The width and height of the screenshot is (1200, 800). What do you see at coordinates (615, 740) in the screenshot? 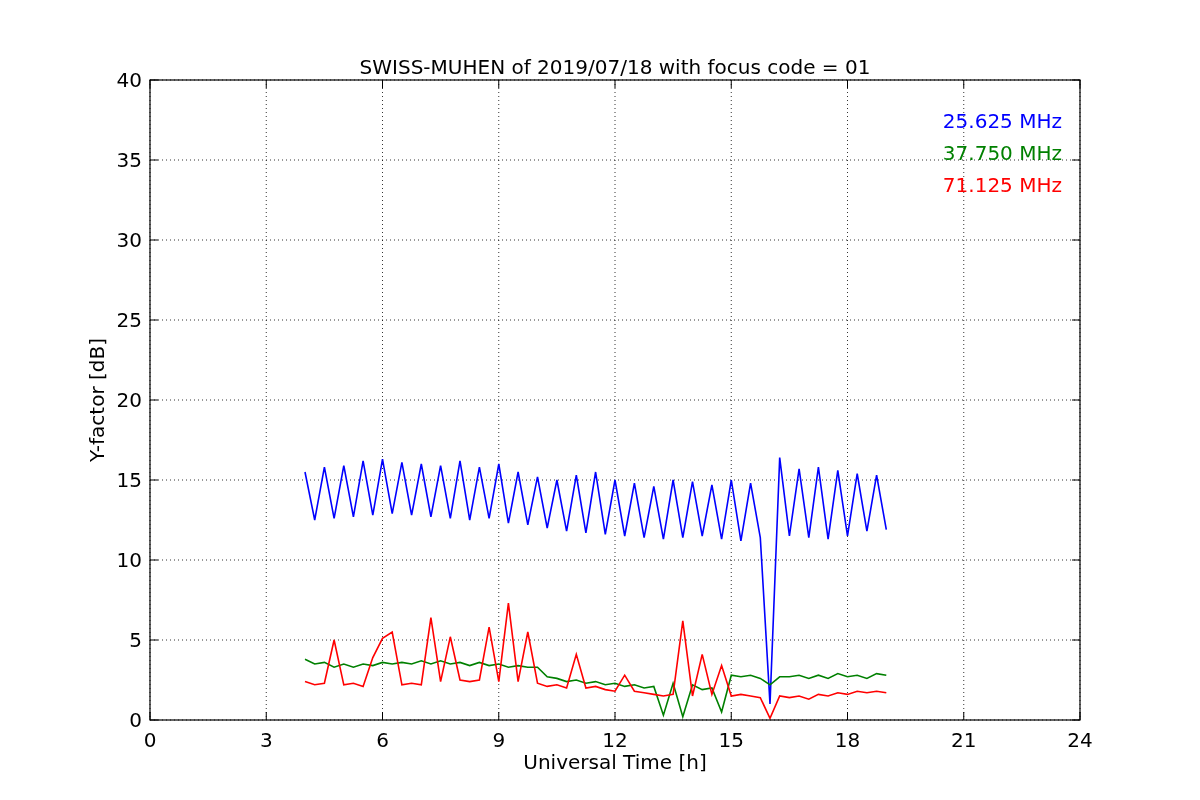
I see `tick-label: 12` at bounding box center [615, 740].